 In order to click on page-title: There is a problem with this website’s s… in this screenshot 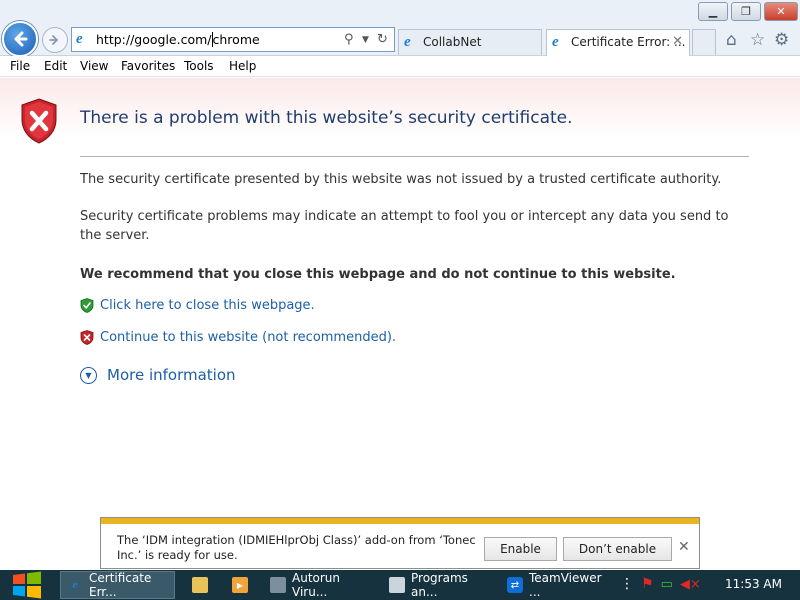, I will do `click(326, 118)`.